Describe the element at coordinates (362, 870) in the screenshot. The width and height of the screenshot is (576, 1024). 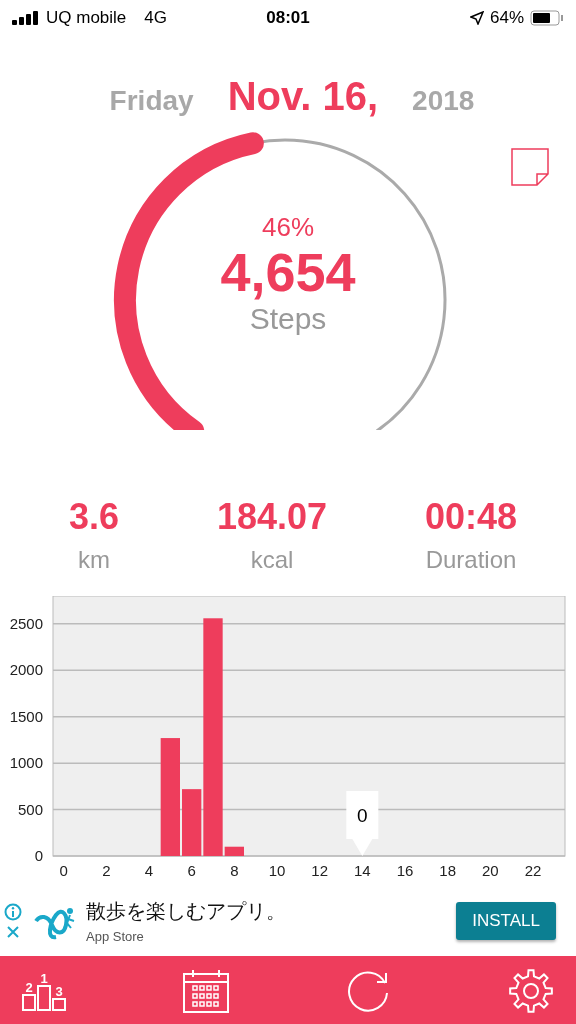
I see `x-axis-label: 14` at that location.